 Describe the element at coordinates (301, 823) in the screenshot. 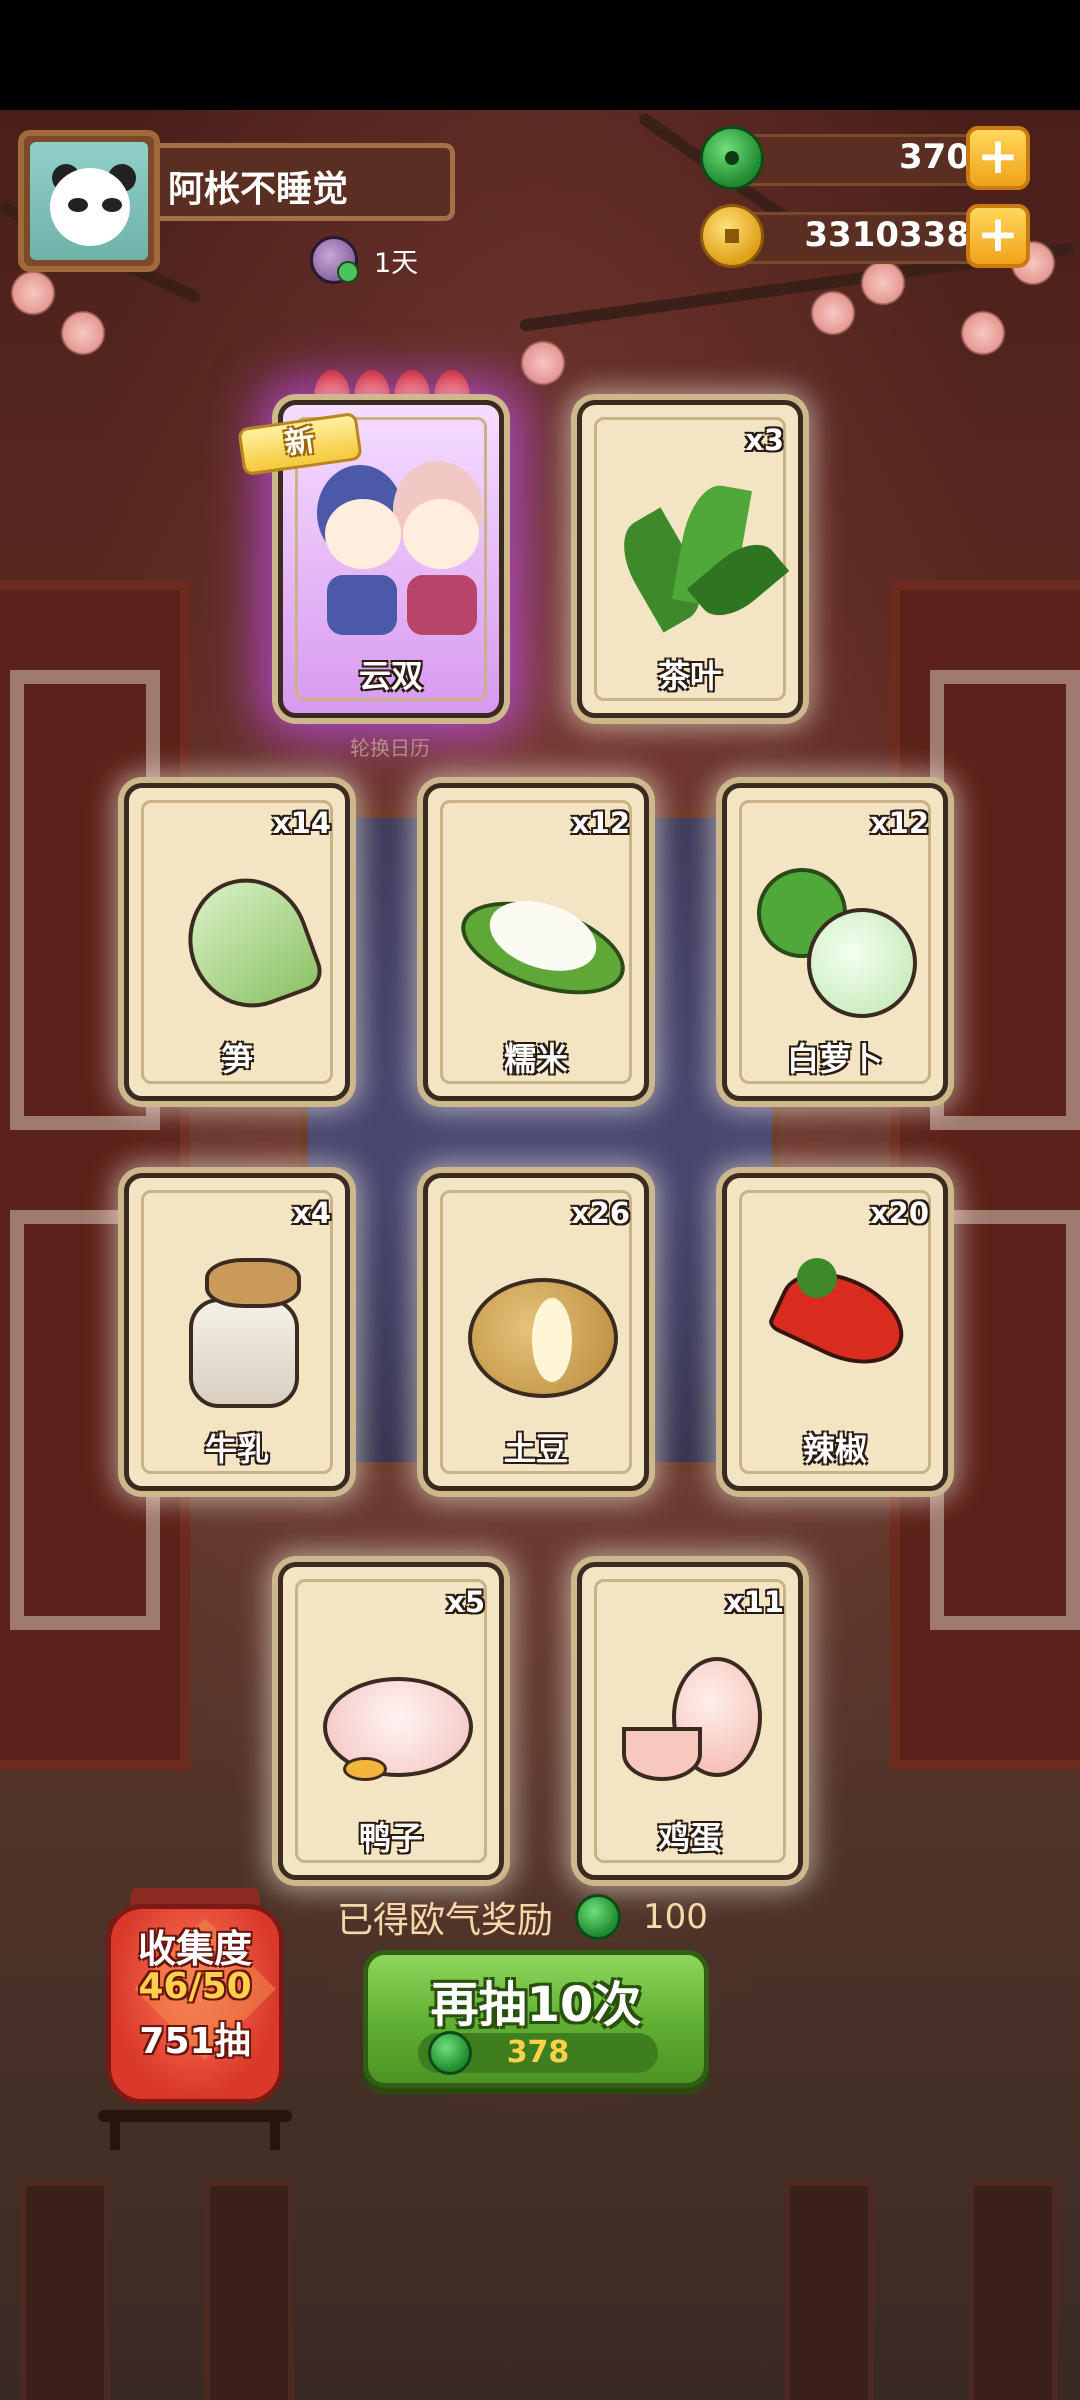

I see `card-quantity: x14` at that location.